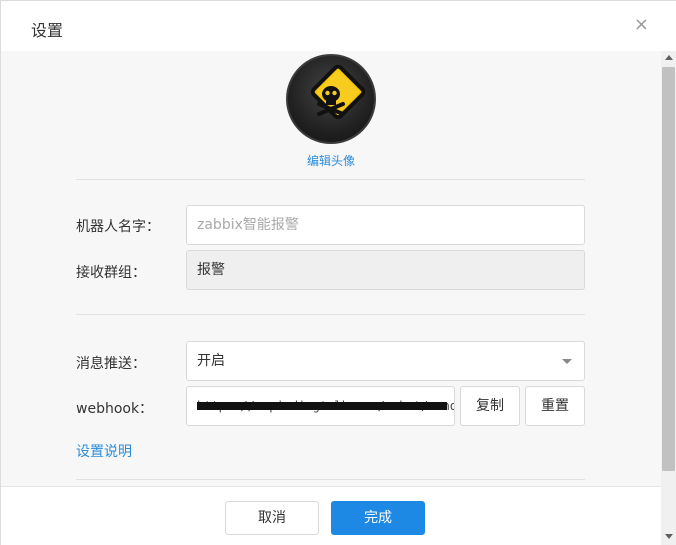 This screenshot has width=676, height=545. Describe the element at coordinates (378, 518) in the screenshot. I see `done-button: 完成` at that location.